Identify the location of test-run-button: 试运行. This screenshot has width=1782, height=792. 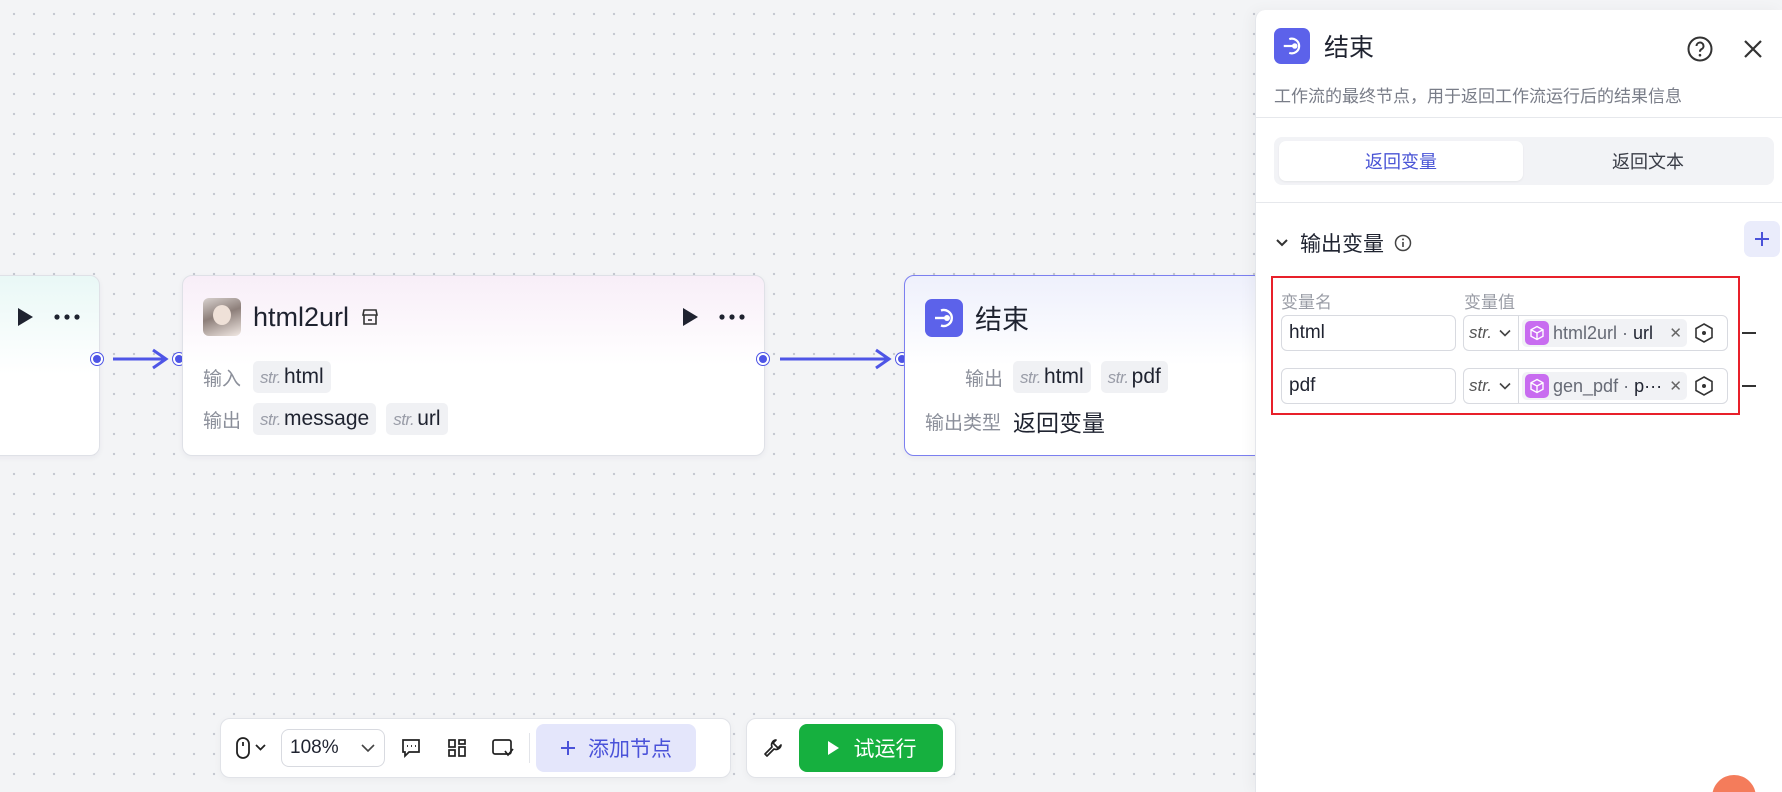
(871, 748).